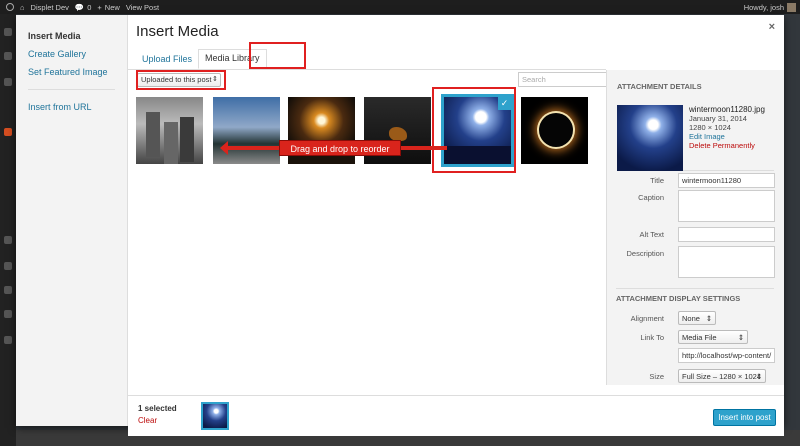 Image resolution: width=800 pixels, height=446 pixels. I want to click on media-icon, so click(8, 82).